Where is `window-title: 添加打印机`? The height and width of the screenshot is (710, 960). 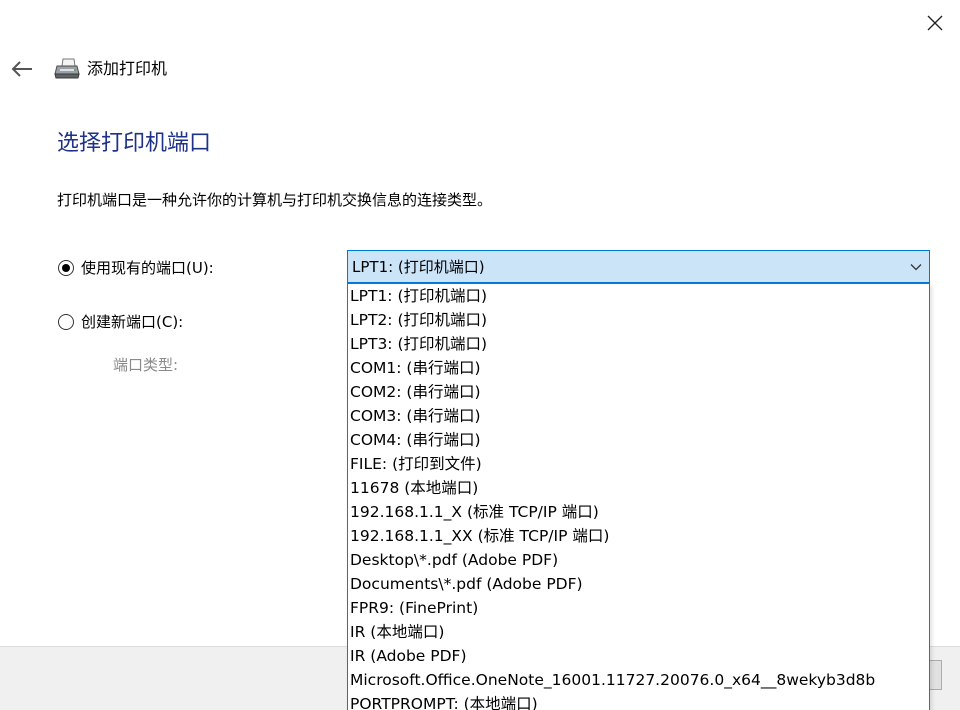 window-title: 添加打印机 is located at coordinates (127, 68).